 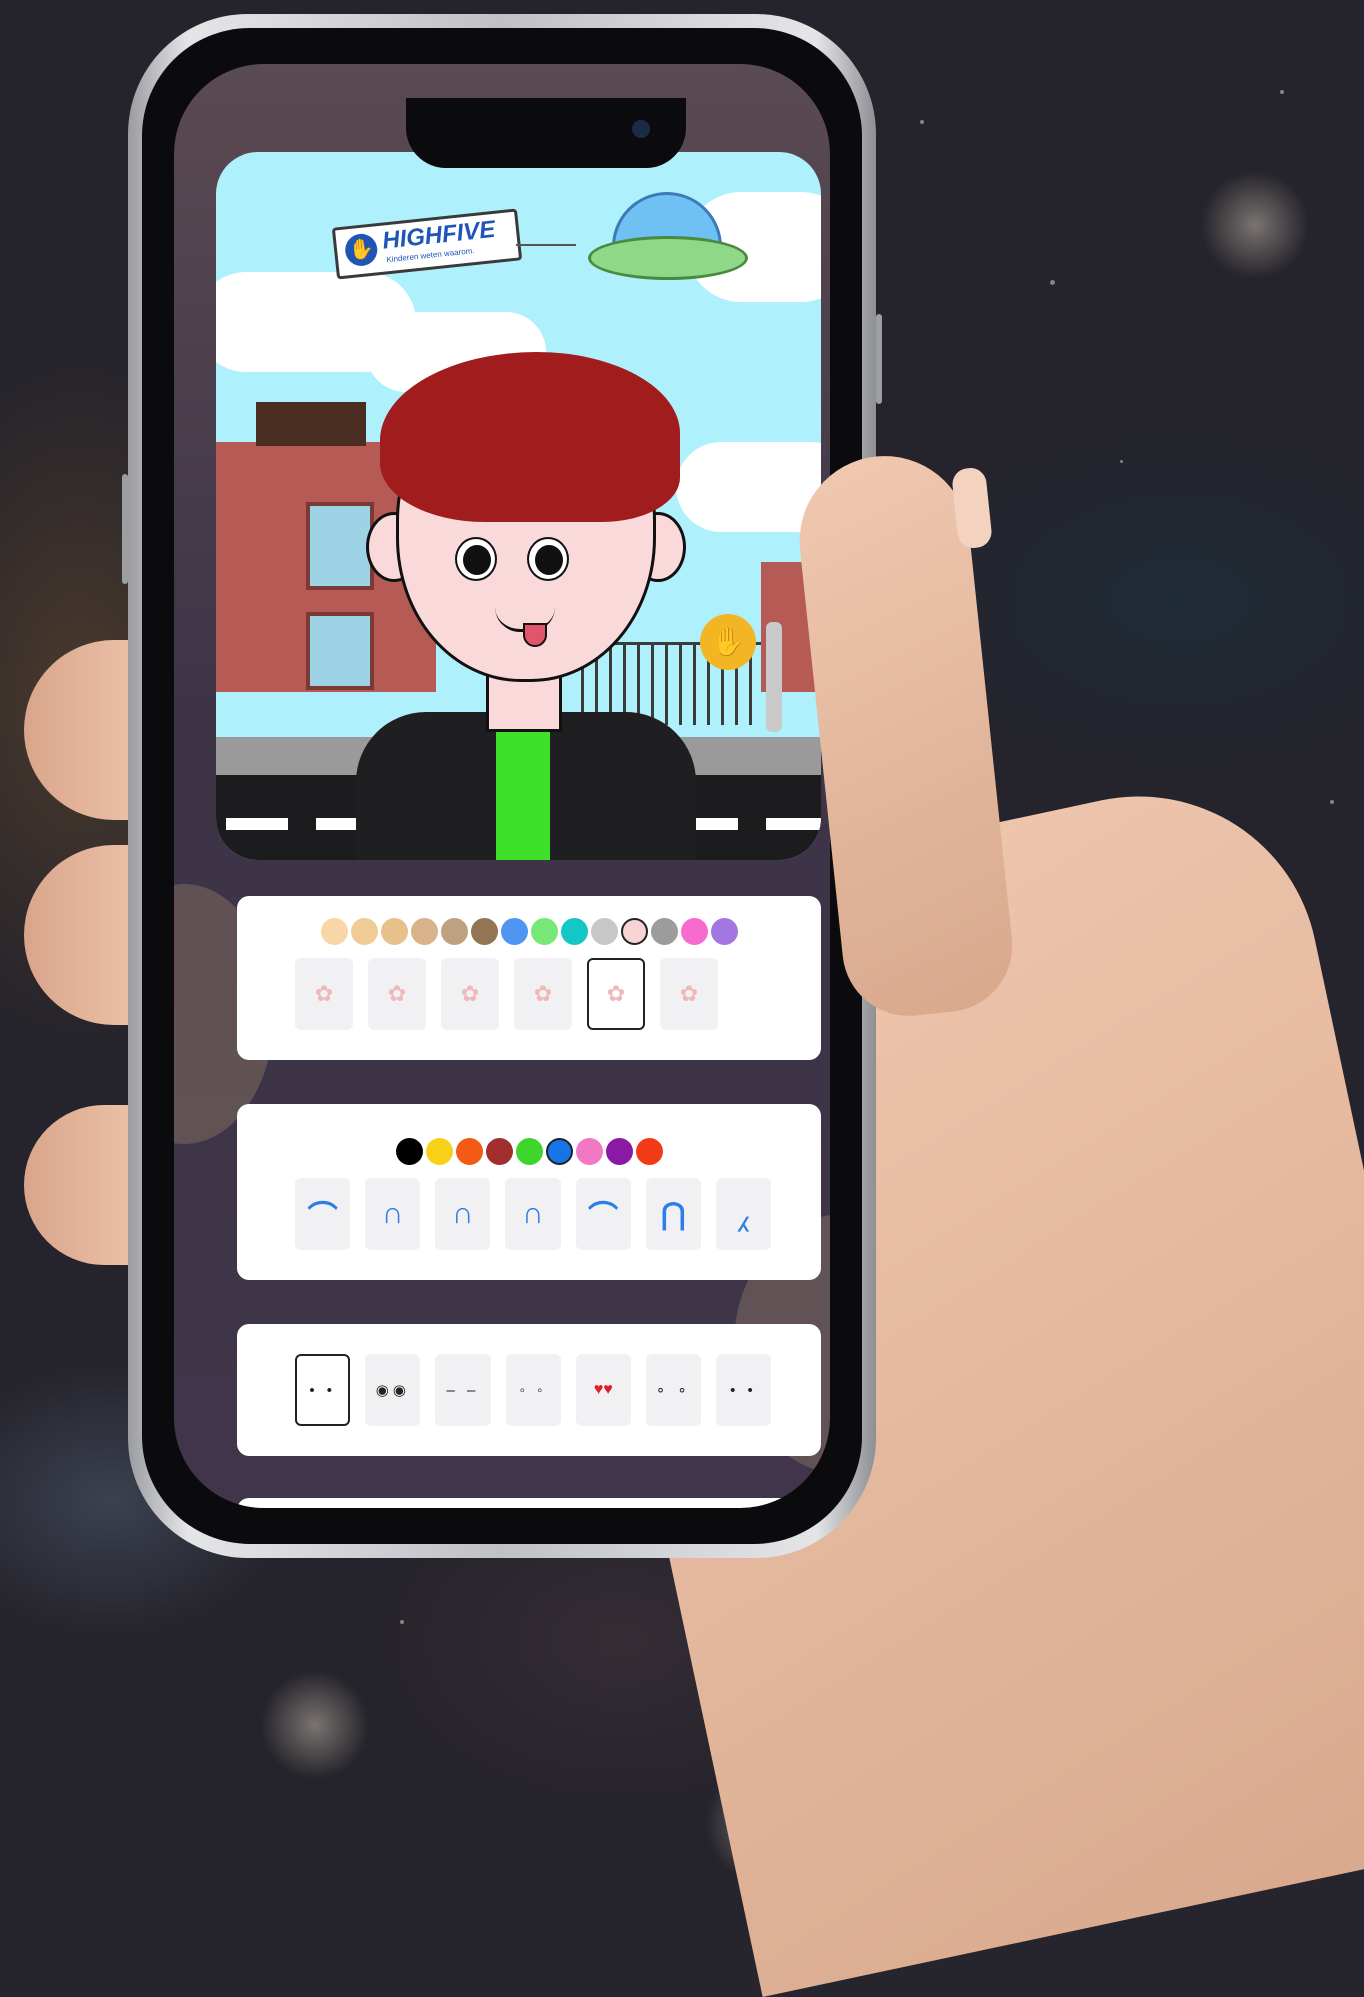 What do you see at coordinates (361, 250) in the screenshot?
I see `hand-logo-icon: ✋` at bounding box center [361, 250].